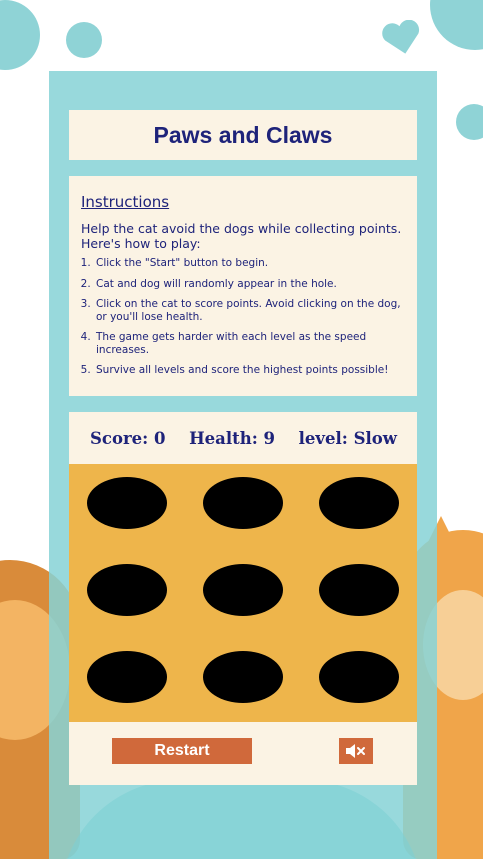 The height and width of the screenshot is (859, 483). I want to click on status-bar: Score: 0 Health: 9 level: Slow, so click(243, 438).